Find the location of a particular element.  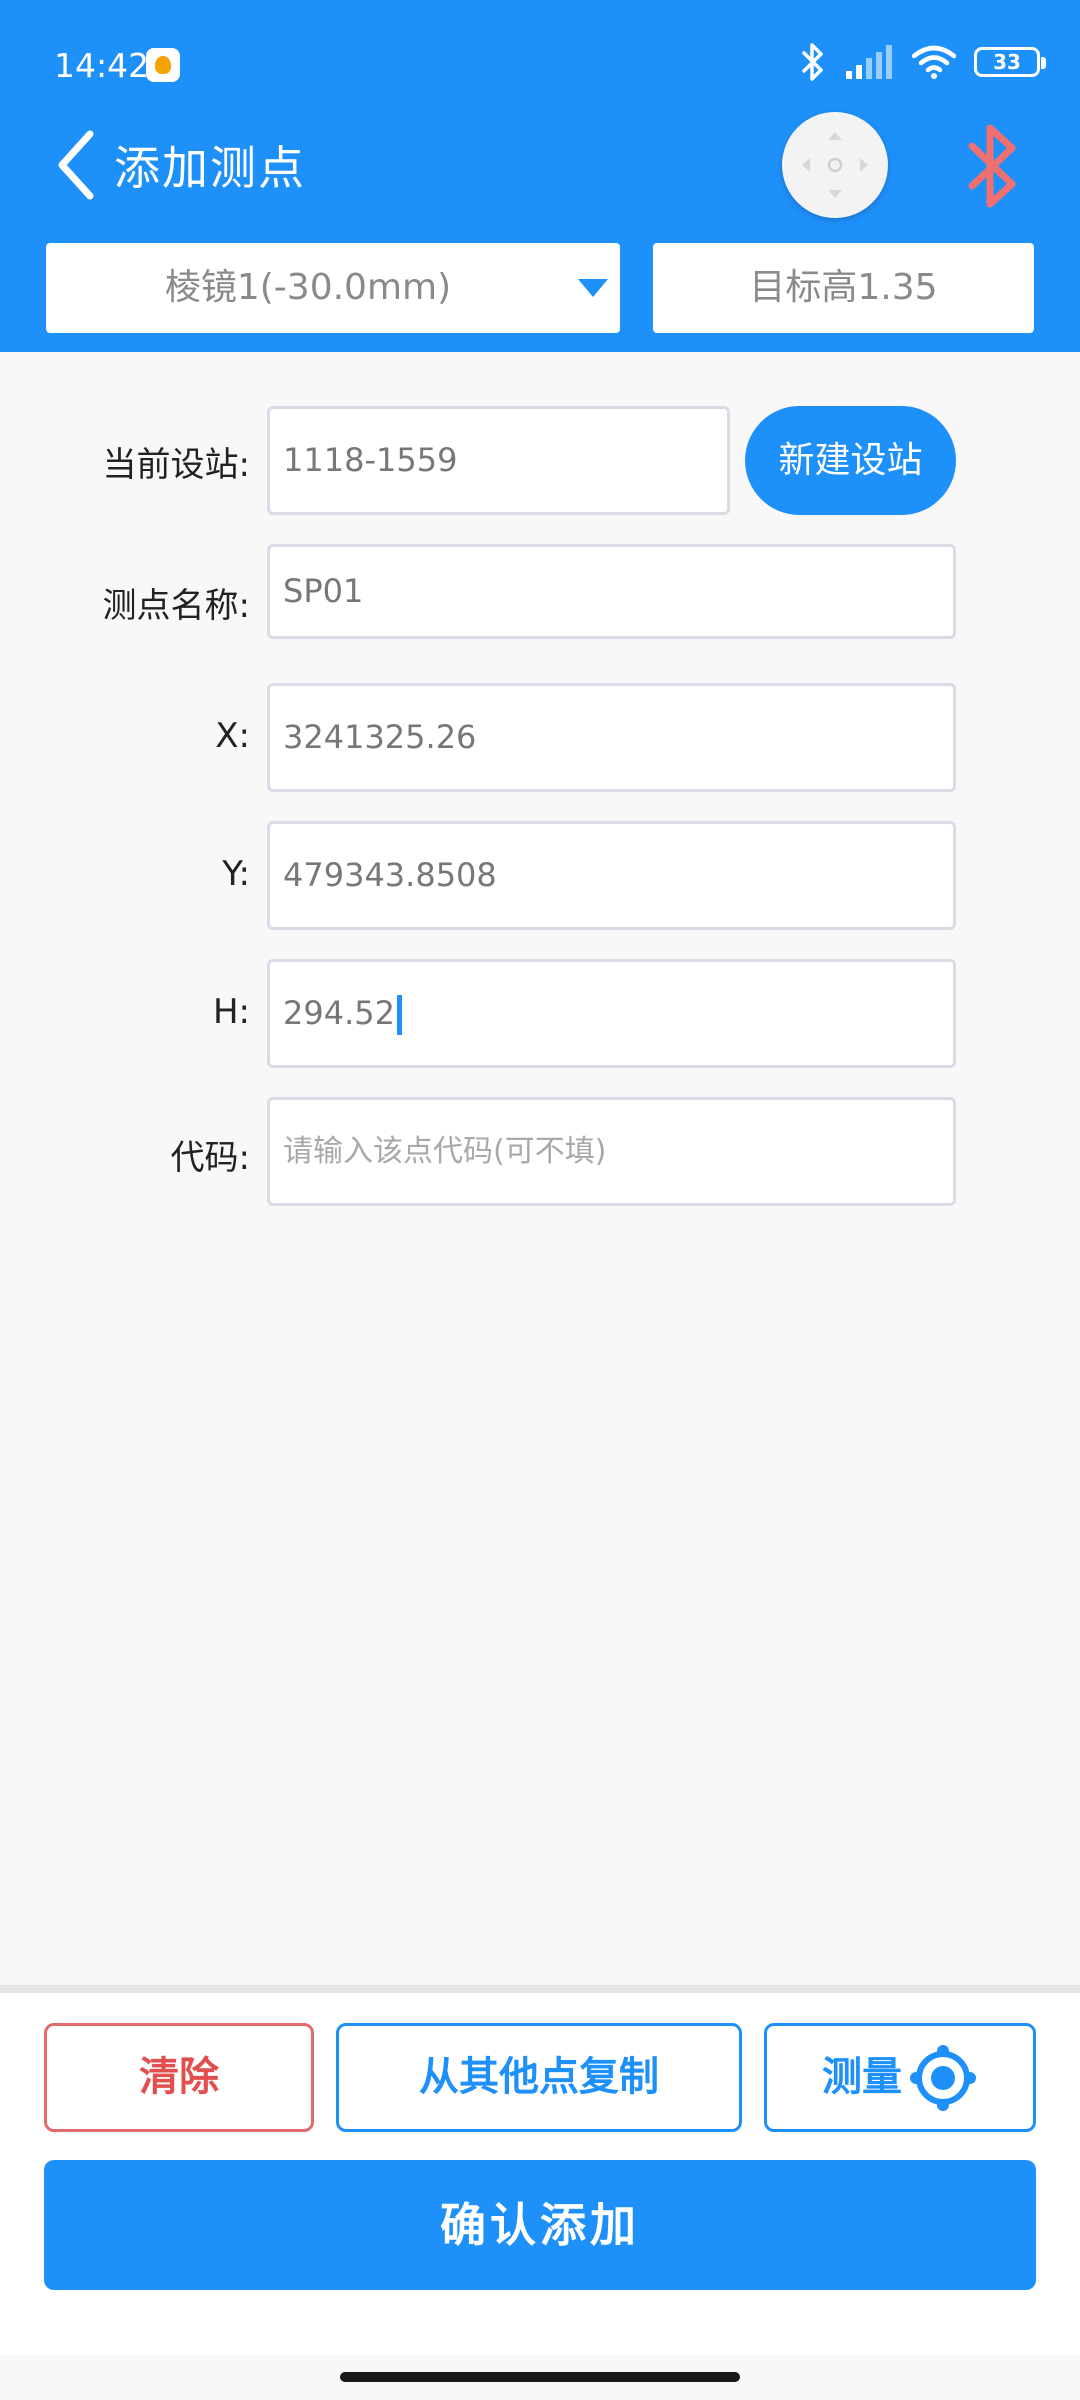

x-label: X: is located at coordinates (232, 736).